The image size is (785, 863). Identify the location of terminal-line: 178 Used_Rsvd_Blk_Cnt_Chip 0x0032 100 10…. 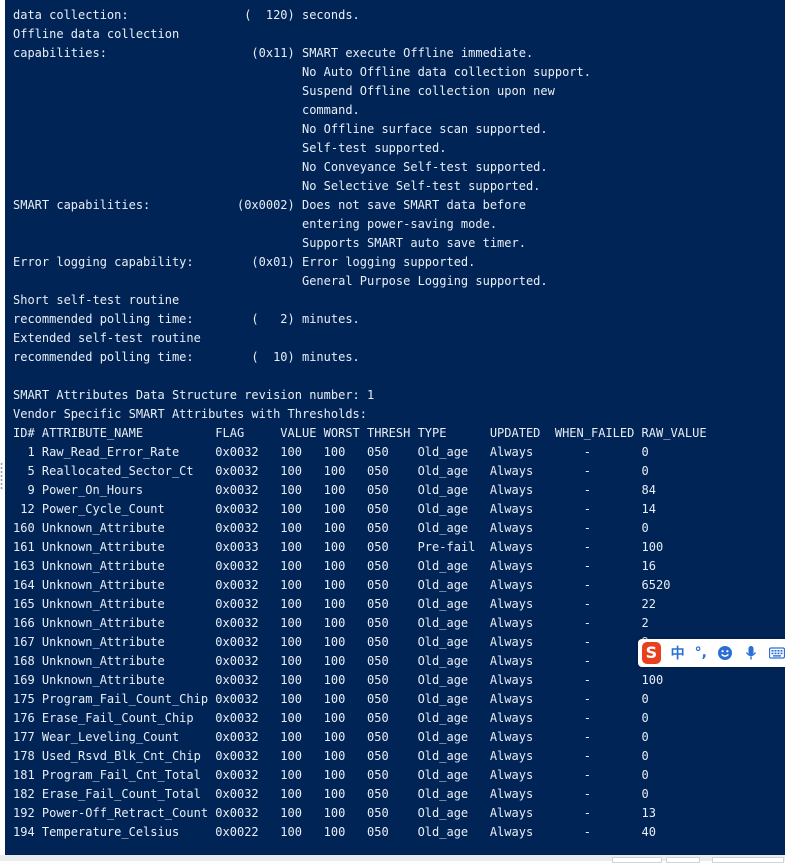
(331, 756).